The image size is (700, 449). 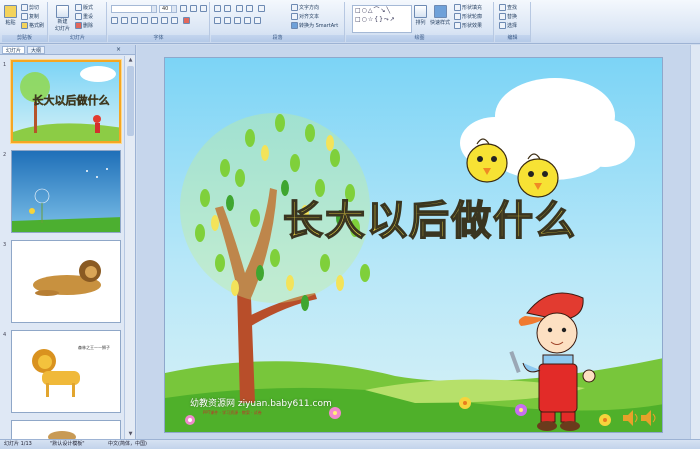 What do you see at coordinates (314, 25) in the screenshot?
I see `convert-smartart-button: 转换为 SmartArt` at bounding box center [314, 25].